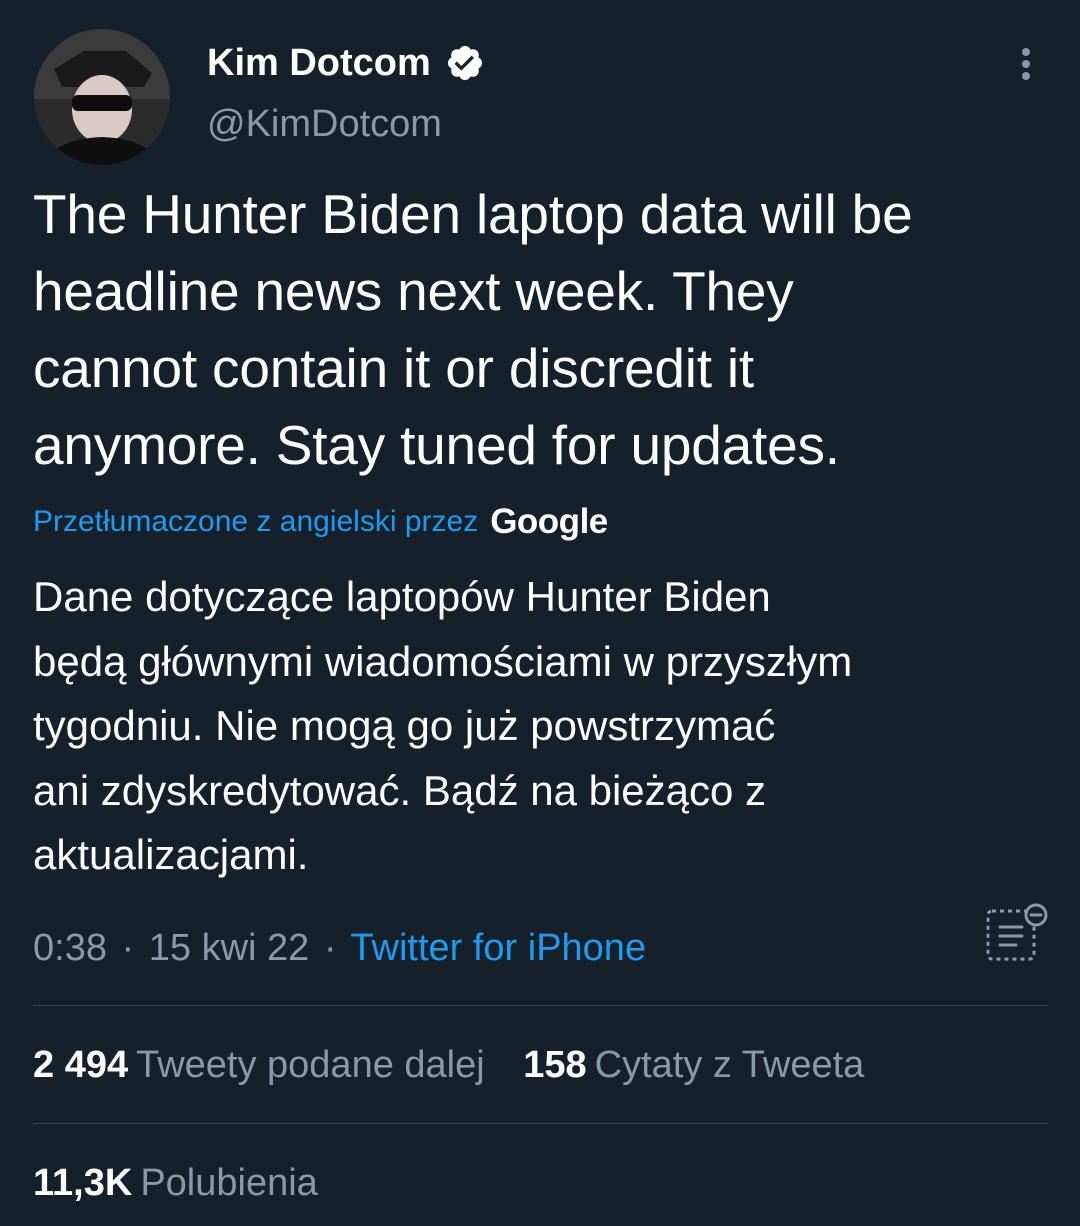  What do you see at coordinates (324, 124) in the screenshot?
I see `author-handle: @KimDotcom` at bounding box center [324, 124].